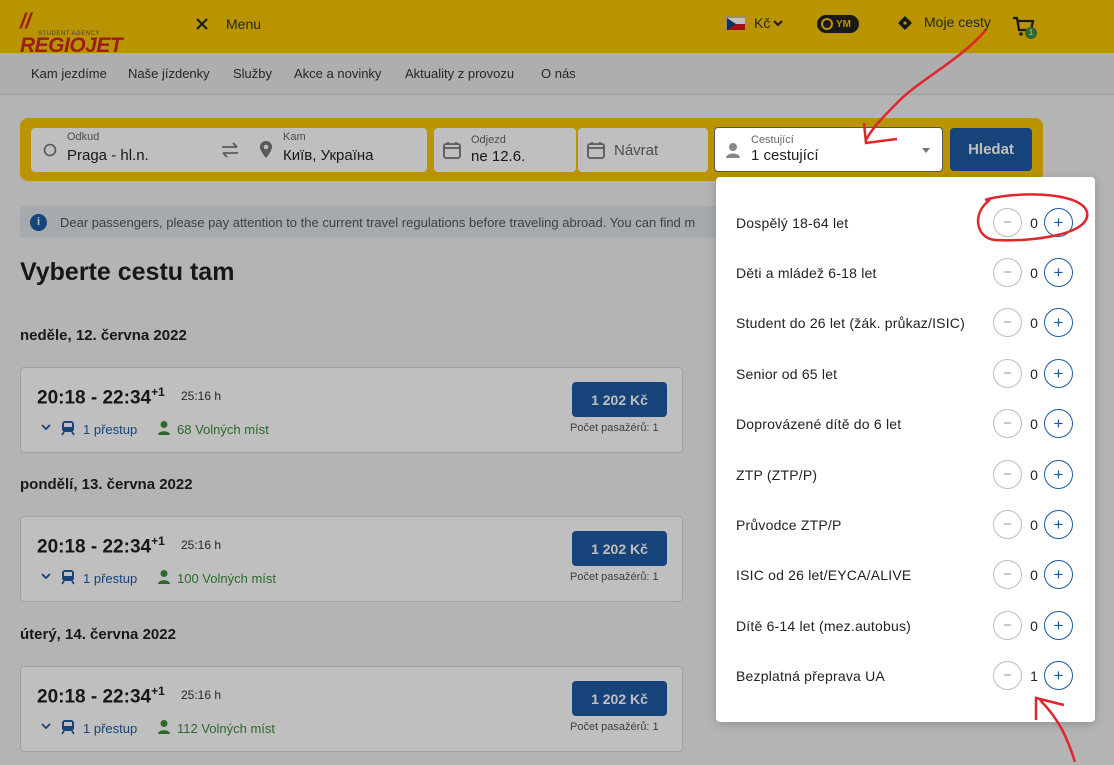 This screenshot has width=1114, height=765. Describe the element at coordinates (828, 149) in the screenshot. I see `passengers-field: Cestující 1 cestující` at that location.